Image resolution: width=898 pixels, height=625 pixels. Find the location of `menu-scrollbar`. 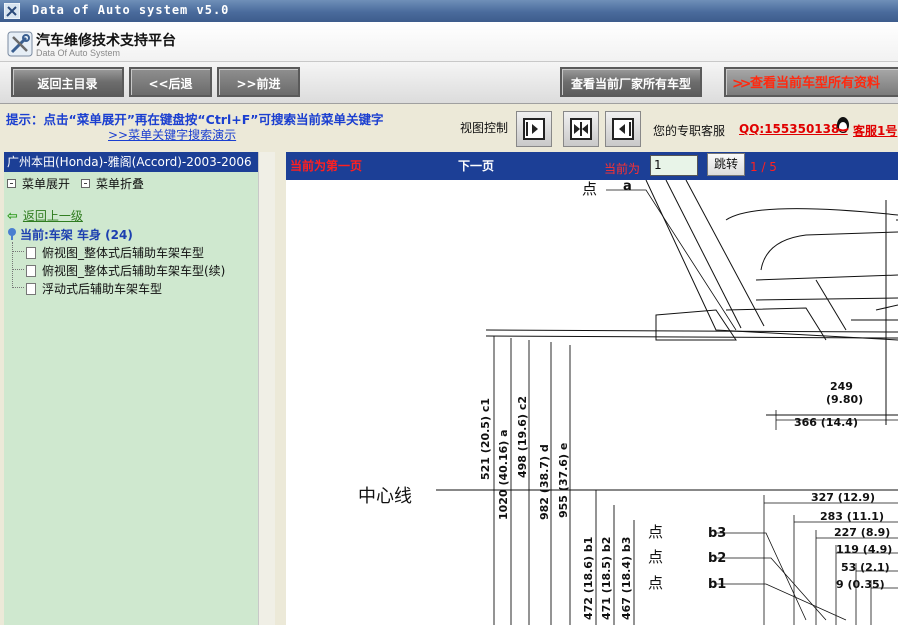

menu-scrollbar is located at coordinates (266, 388).